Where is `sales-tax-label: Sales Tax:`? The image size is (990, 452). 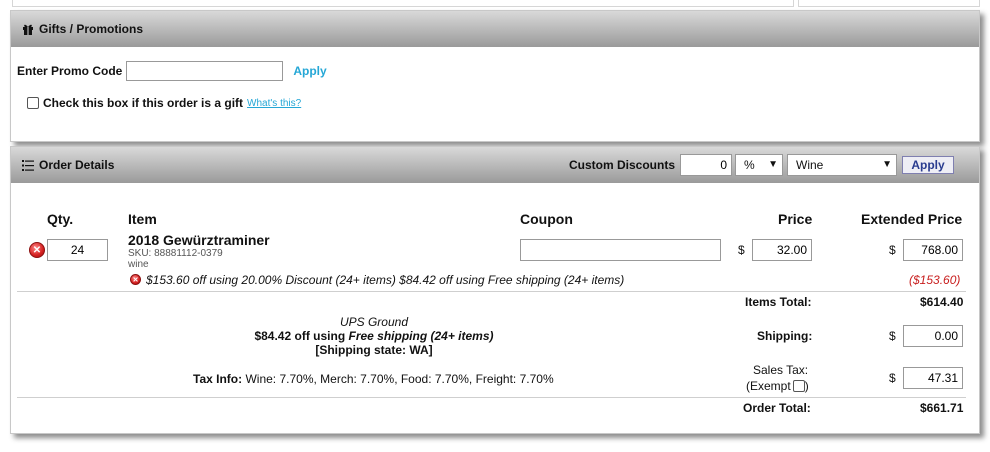 sales-tax-label: Sales Tax: is located at coordinates (781, 370).